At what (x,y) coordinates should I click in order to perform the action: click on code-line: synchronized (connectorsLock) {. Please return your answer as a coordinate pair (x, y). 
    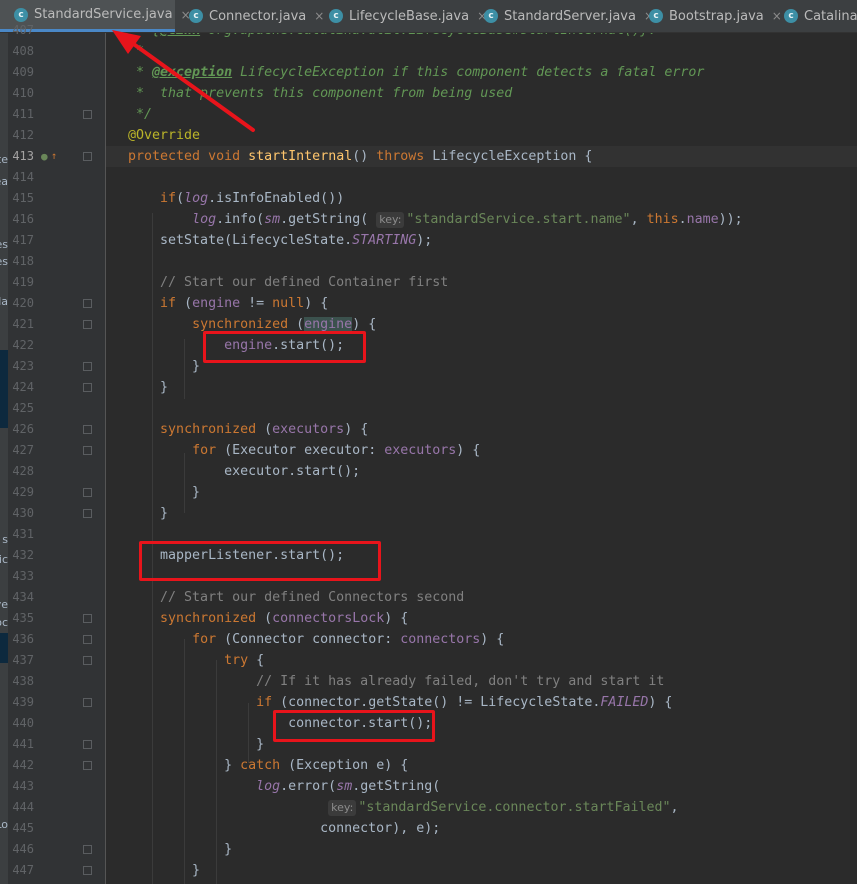
    Looking at the image, I should click on (260, 618).